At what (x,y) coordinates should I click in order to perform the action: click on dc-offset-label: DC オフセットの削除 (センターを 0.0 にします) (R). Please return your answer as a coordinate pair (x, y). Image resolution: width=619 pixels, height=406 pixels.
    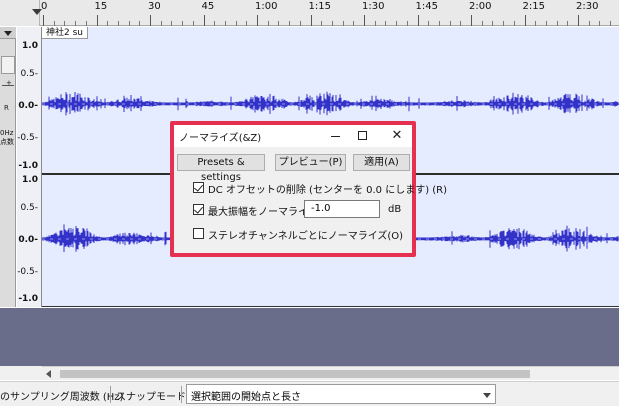
    Looking at the image, I should click on (328, 190).